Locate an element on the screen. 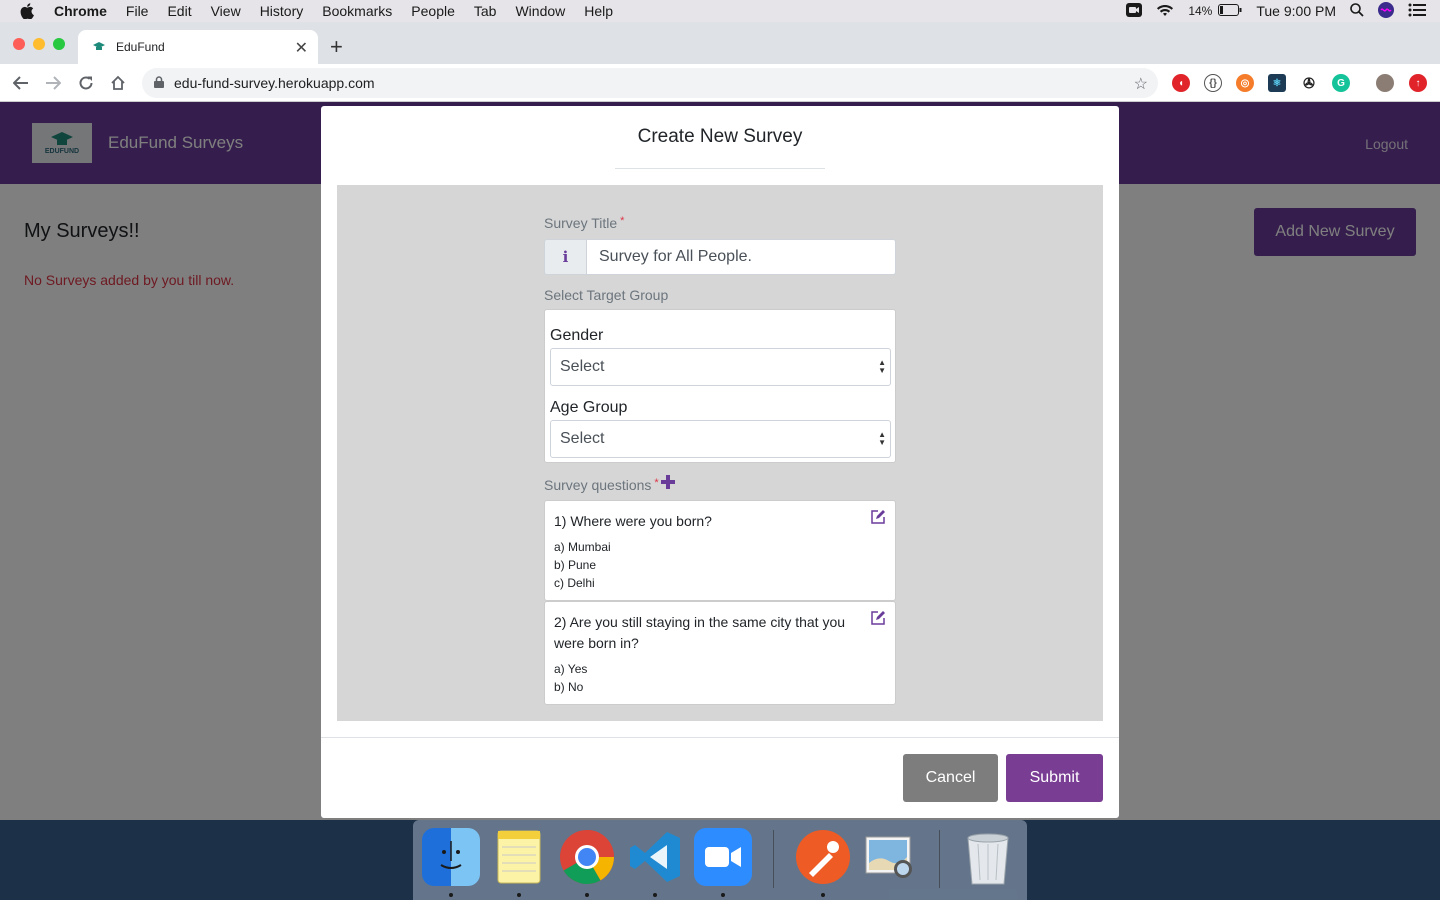 Image resolution: width=1440 pixels, height=900 pixels. vscode-dock-icon is located at coordinates (655, 857).